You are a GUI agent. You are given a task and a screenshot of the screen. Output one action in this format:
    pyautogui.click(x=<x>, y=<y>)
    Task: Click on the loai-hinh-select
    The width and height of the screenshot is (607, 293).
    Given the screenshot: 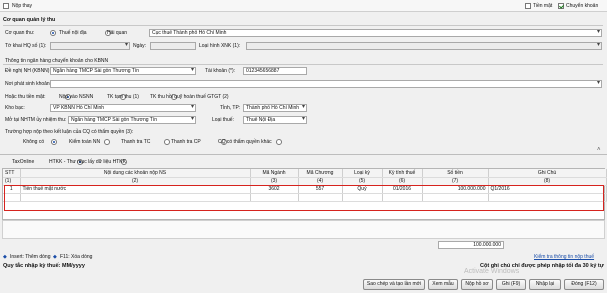 What is the action you would take?
    pyautogui.click(x=424, y=46)
    